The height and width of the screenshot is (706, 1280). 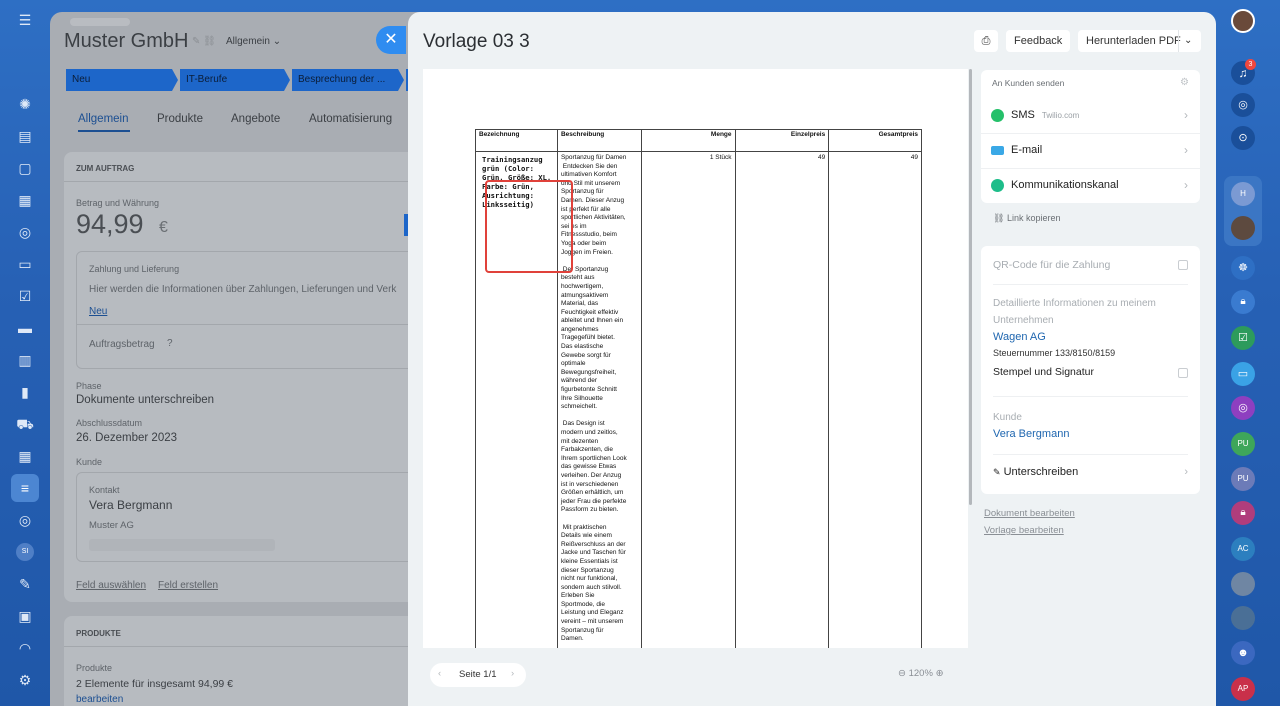 What do you see at coordinates (1184, 82) in the screenshot?
I see `gear-icon: ⚙` at bounding box center [1184, 82].